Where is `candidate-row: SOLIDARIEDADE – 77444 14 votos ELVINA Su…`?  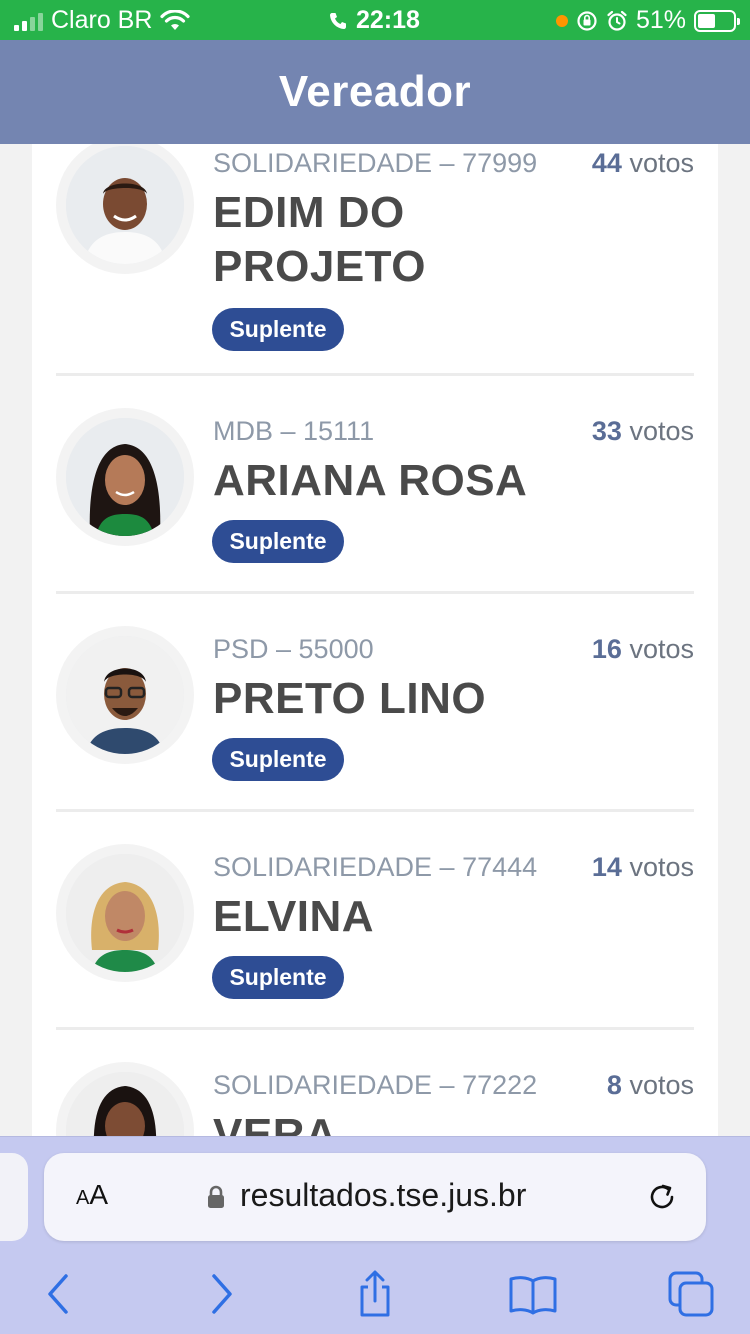
candidate-row: SOLIDARIEDADE – 77444 14 votos ELVINA Su… is located at coordinates (375, 921).